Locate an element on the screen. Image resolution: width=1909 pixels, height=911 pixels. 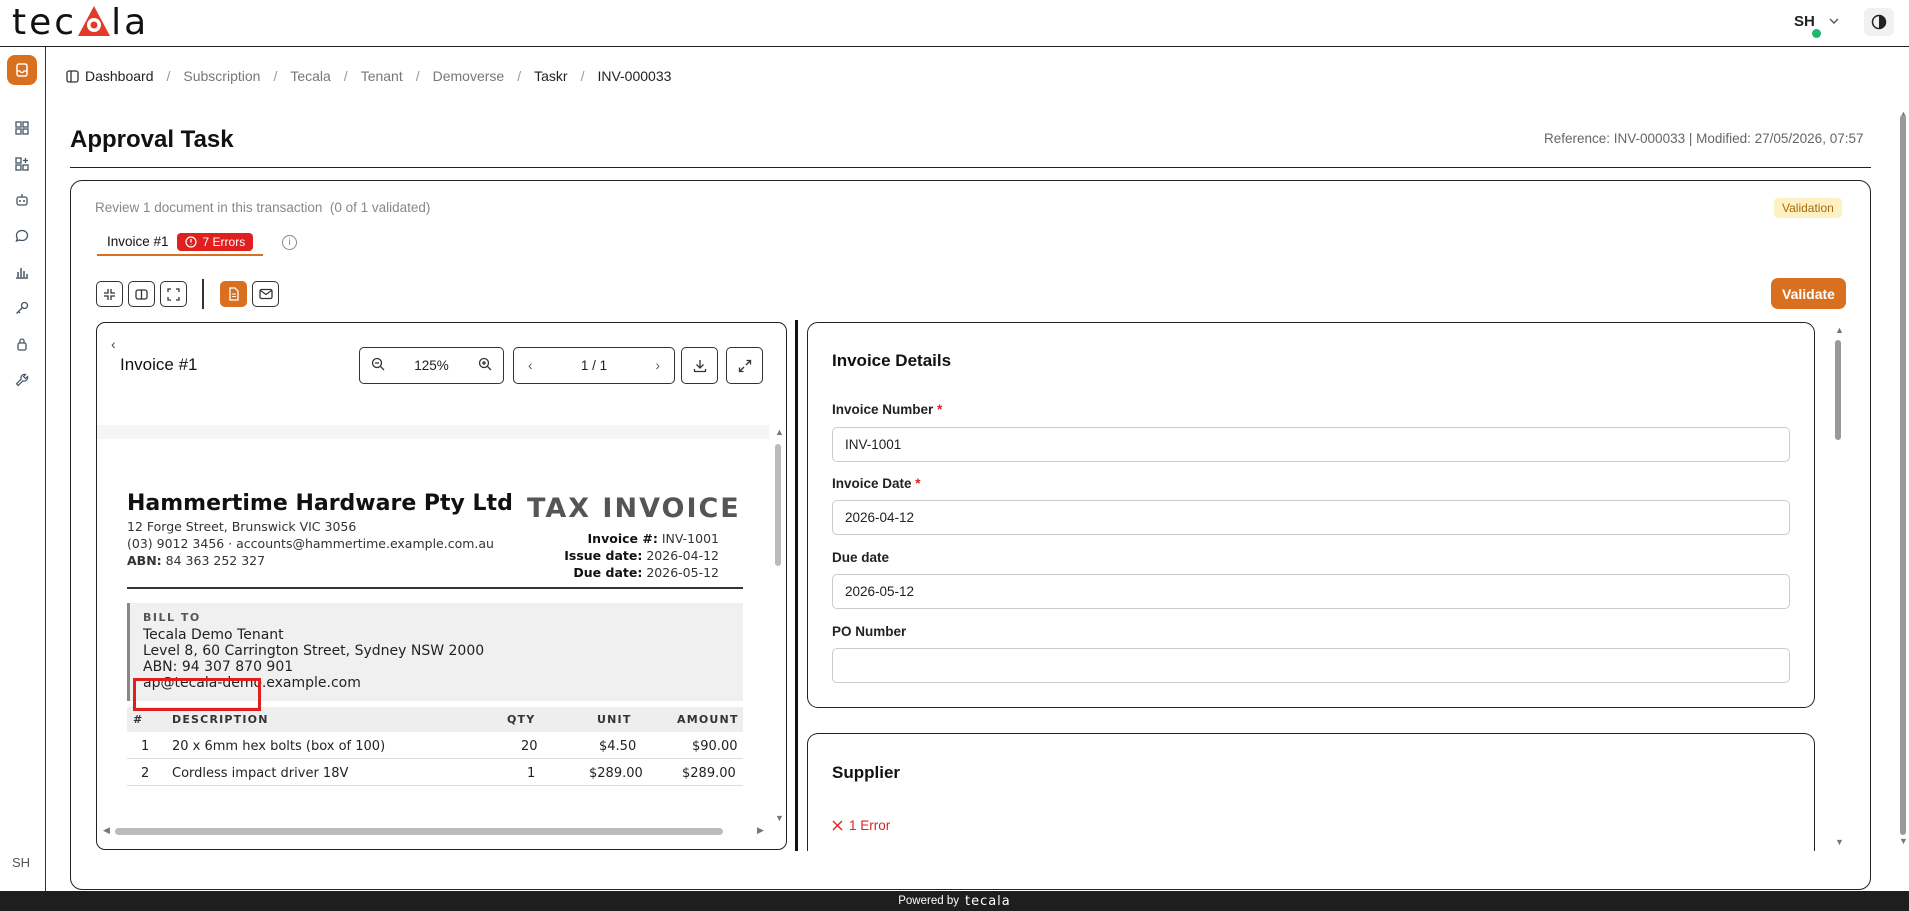
contrast-icon is located at coordinates (1879, 22).